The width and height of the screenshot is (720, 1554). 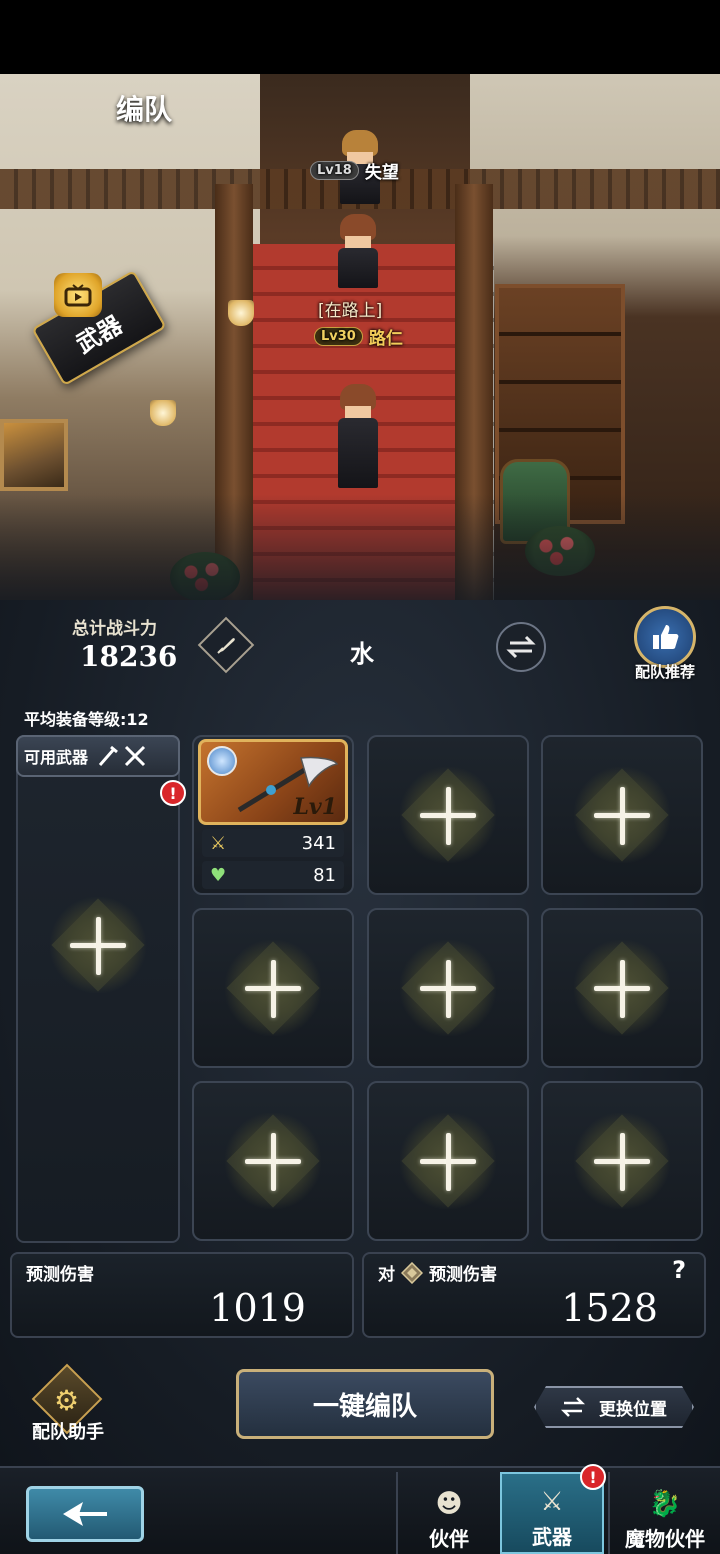 What do you see at coordinates (67, 1400) in the screenshot?
I see `gear-icon: ⚙` at bounding box center [67, 1400].